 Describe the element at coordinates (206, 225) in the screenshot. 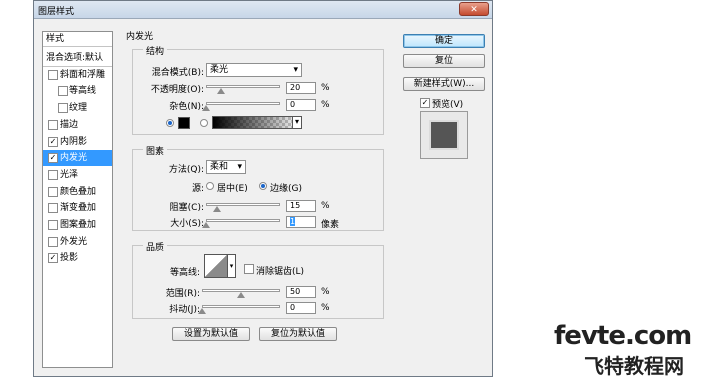

I see `size-slider-knob` at that location.